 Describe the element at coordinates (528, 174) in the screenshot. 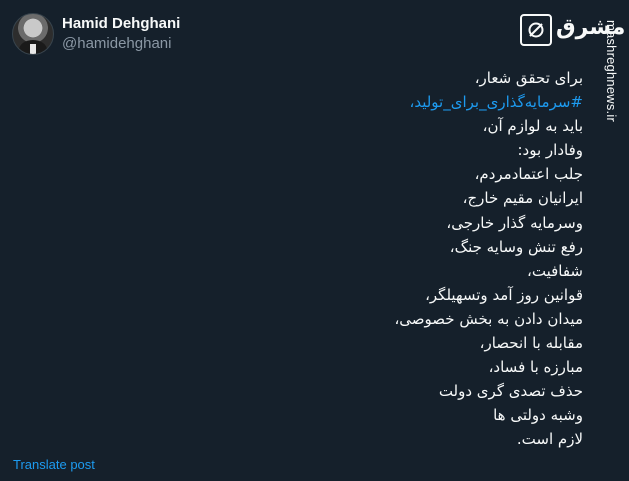

I see `tweet-line: جلب اعتمادمردم،` at that location.